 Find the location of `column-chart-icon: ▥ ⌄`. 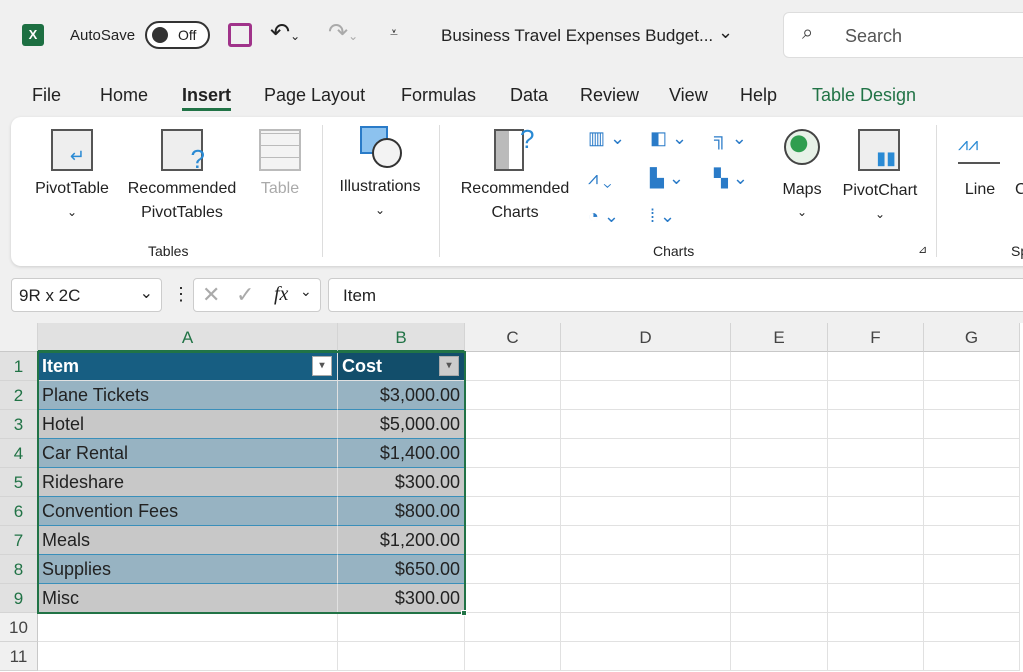

column-chart-icon: ▥ ⌄ is located at coordinates (606, 138).